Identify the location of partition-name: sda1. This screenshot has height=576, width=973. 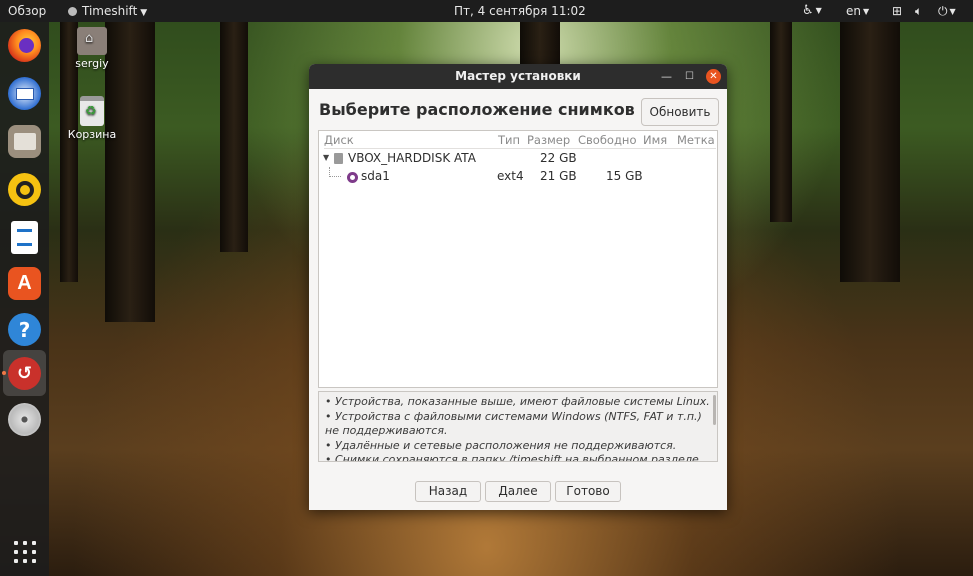
(375, 176).